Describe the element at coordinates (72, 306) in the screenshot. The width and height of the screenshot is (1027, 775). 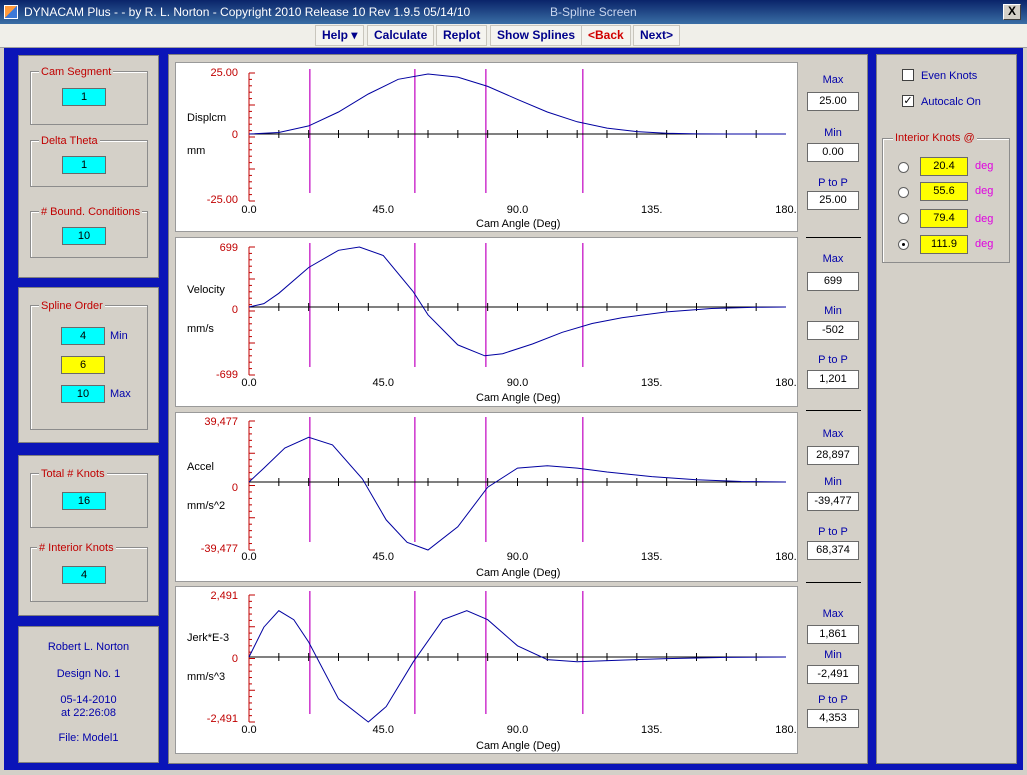
I see `spline-order-label: Spline Order` at that location.